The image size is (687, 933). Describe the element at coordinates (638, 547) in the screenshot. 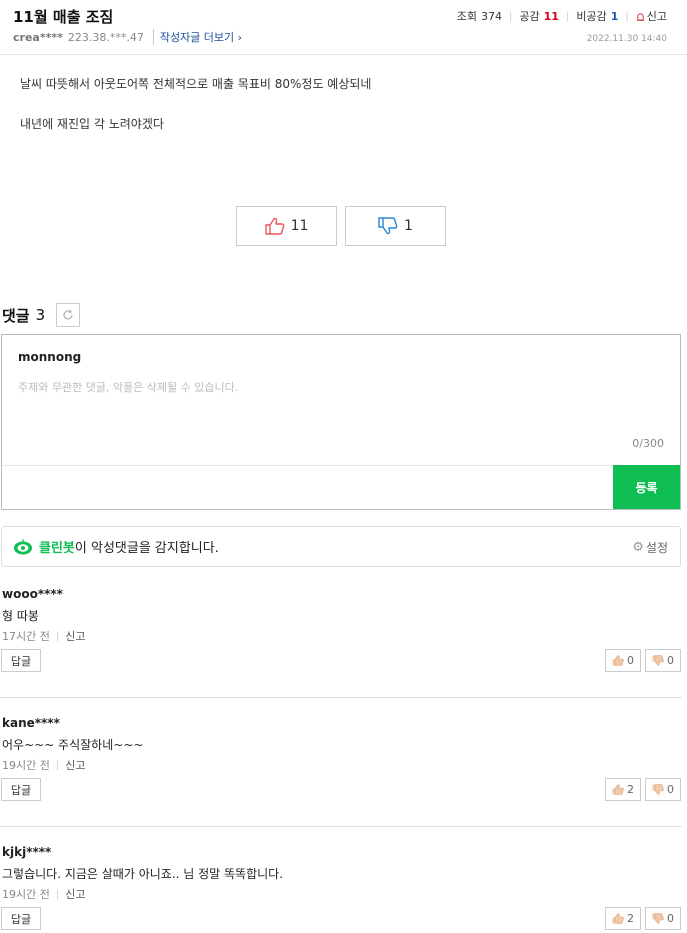

I see `gear-icon: ⚙` at that location.